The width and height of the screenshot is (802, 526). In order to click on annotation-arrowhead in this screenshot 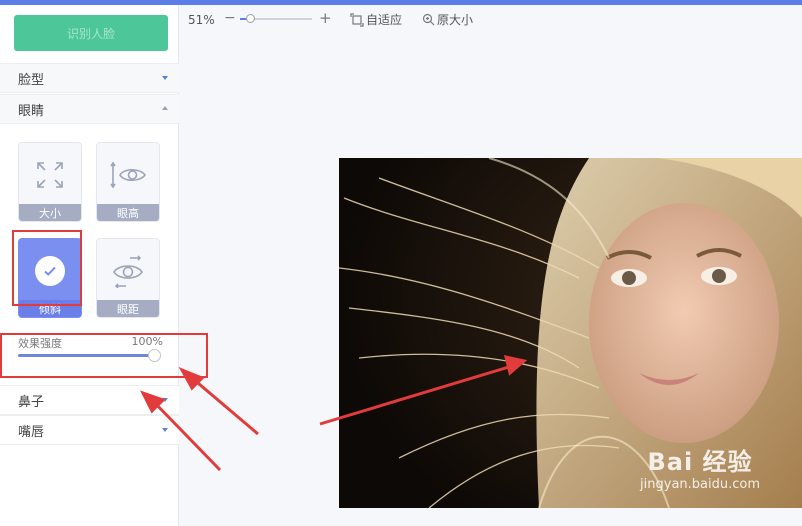, I will do `click(515, 365)`.